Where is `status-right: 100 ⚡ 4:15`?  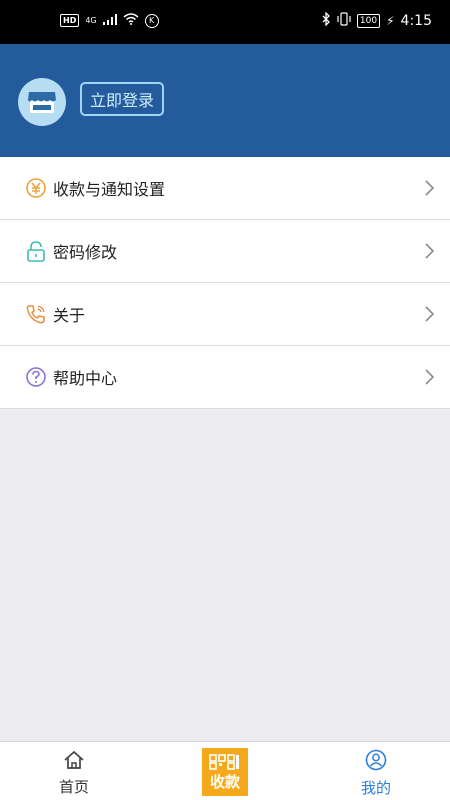 status-right: 100 ⚡ 4:15 is located at coordinates (376, 20).